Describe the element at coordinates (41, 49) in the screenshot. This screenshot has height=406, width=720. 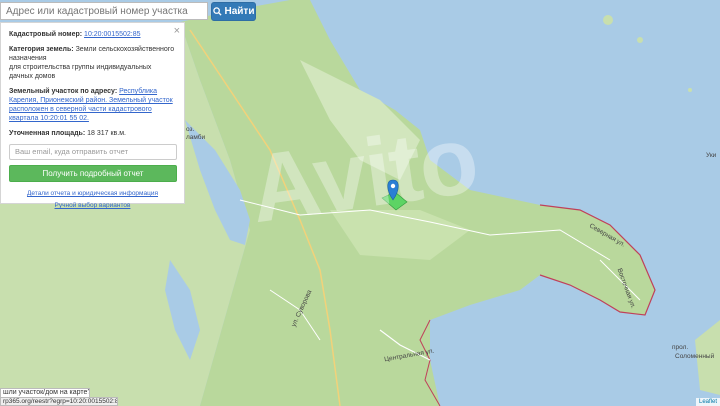
I see `category-label: Категория земель:` at that location.